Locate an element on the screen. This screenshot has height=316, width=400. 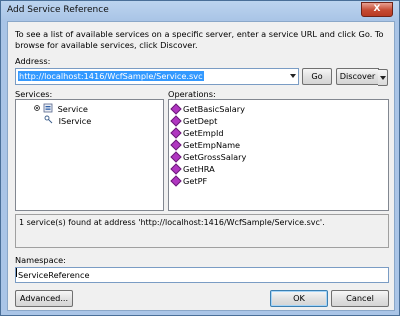
close-button: X is located at coordinates (377, 9).